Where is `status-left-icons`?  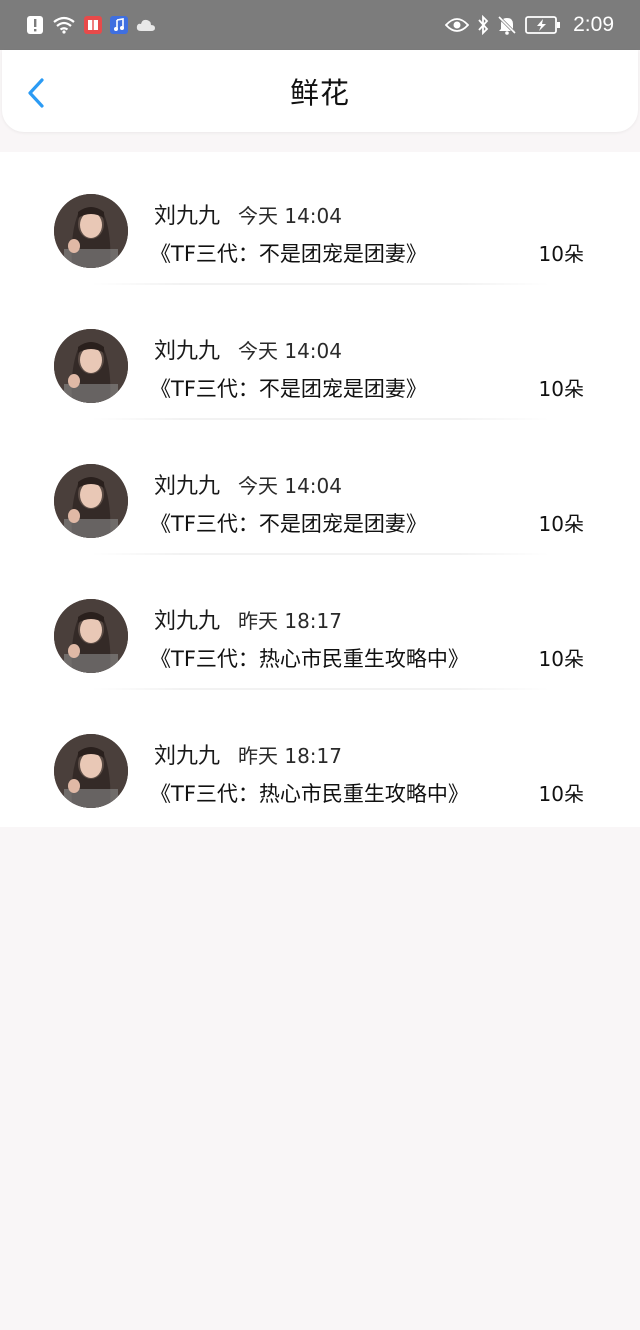 status-left-icons is located at coordinates (91, 25).